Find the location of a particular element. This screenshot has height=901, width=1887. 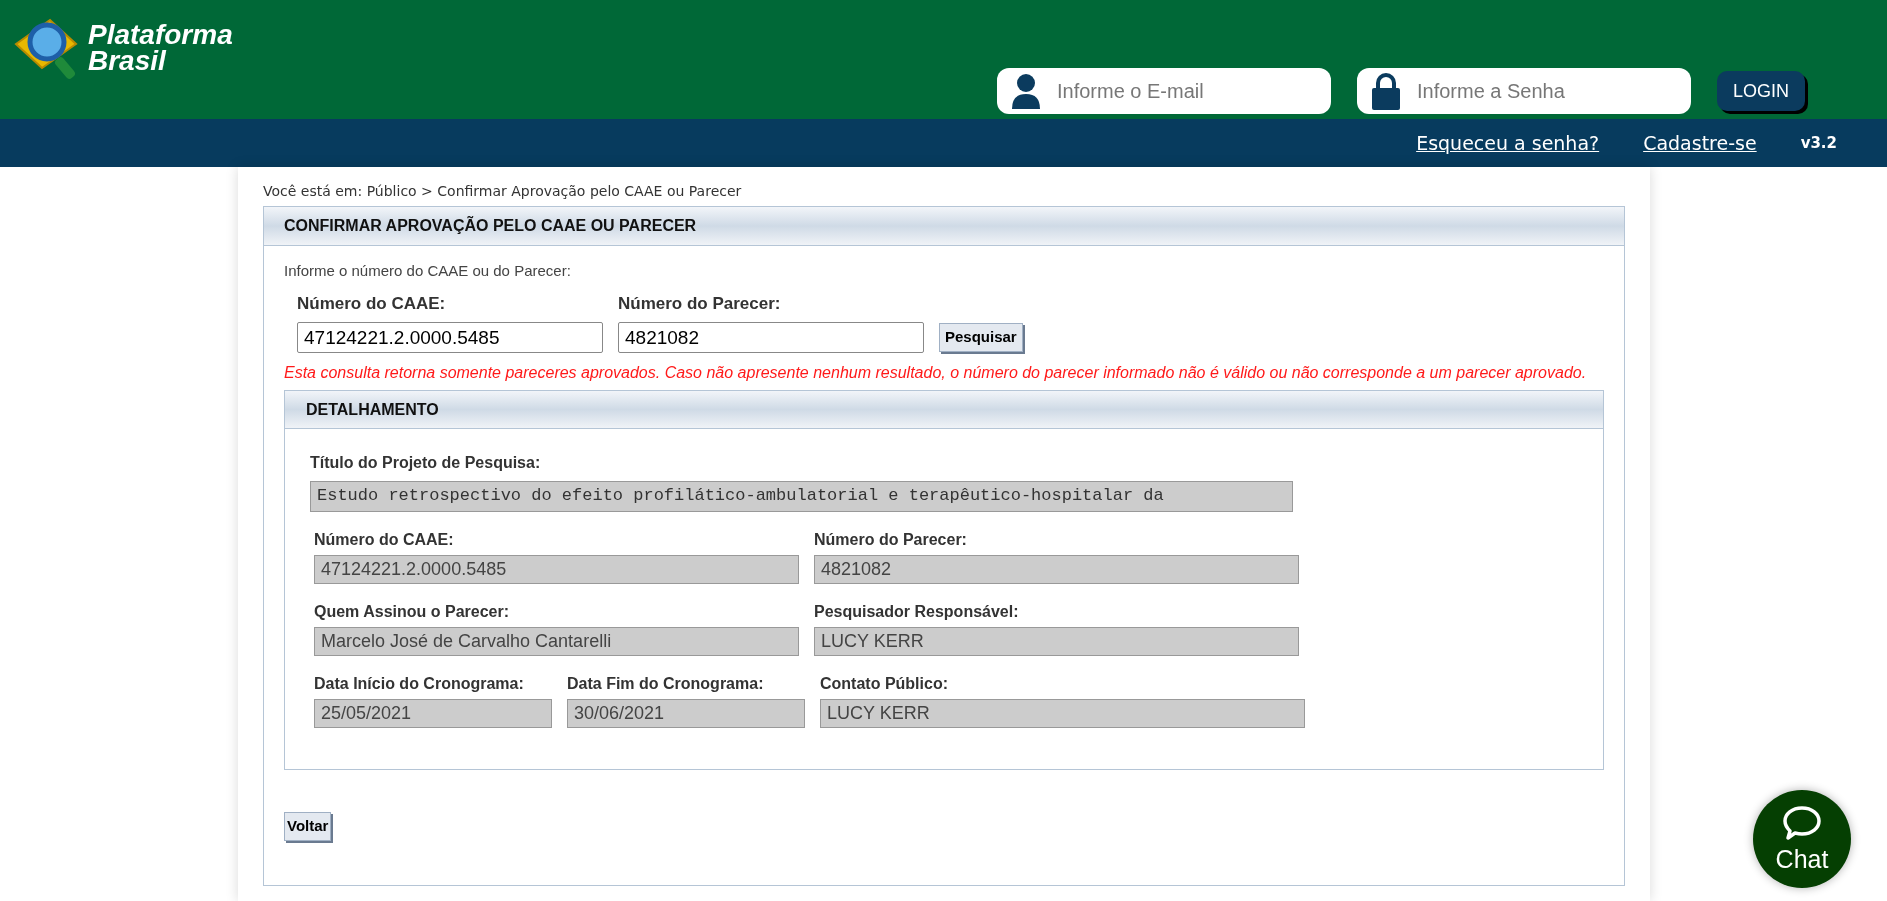

version-label: v3.2 is located at coordinates (1818, 143).